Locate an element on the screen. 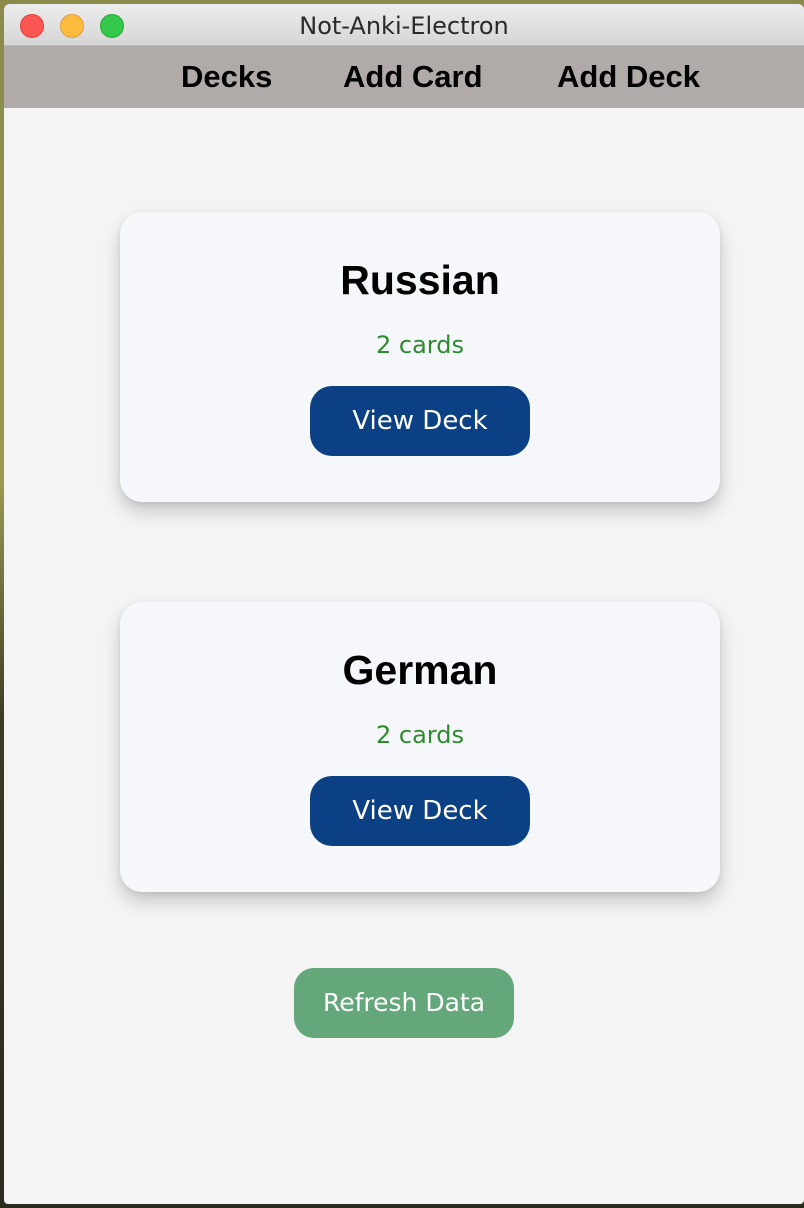 The image size is (804, 1208). deck-title: Russian is located at coordinates (420, 280).